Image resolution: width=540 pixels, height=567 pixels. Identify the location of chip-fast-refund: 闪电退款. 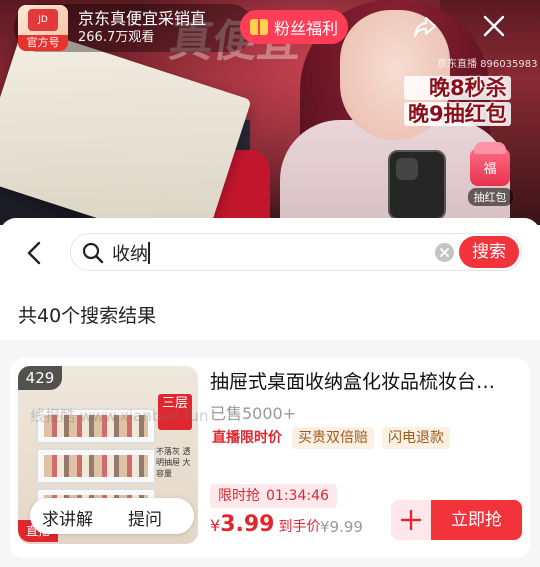
(416, 438).